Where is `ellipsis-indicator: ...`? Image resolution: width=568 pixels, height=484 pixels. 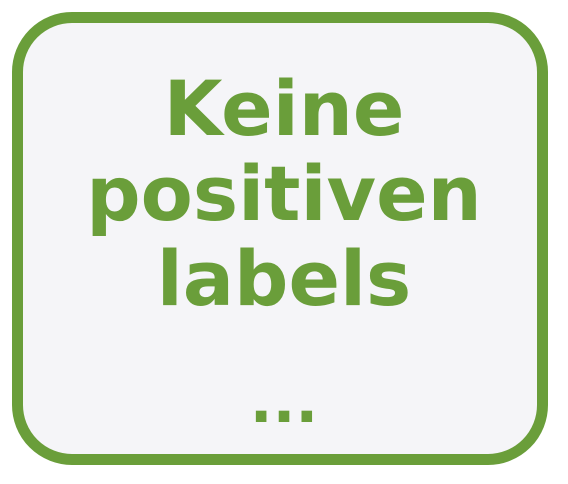
ellipsis-indicator: ... is located at coordinates (284, 402).